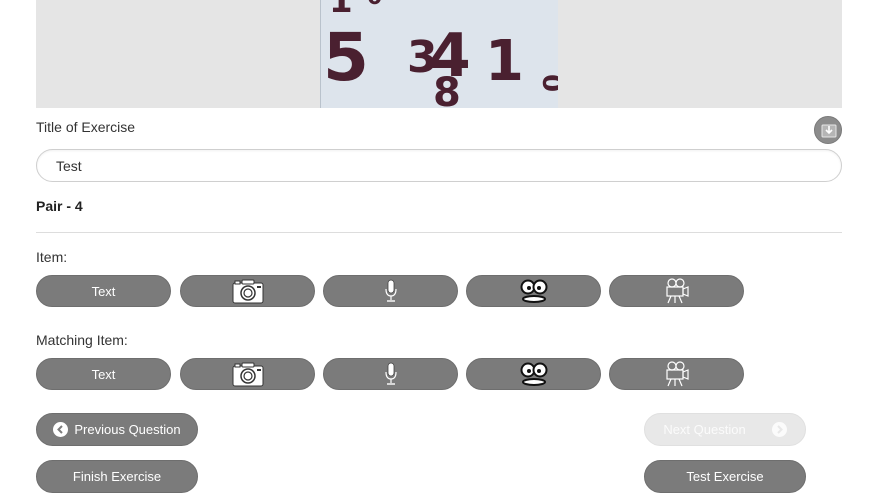 The image size is (882, 504). I want to click on title-input, so click(439, 165).